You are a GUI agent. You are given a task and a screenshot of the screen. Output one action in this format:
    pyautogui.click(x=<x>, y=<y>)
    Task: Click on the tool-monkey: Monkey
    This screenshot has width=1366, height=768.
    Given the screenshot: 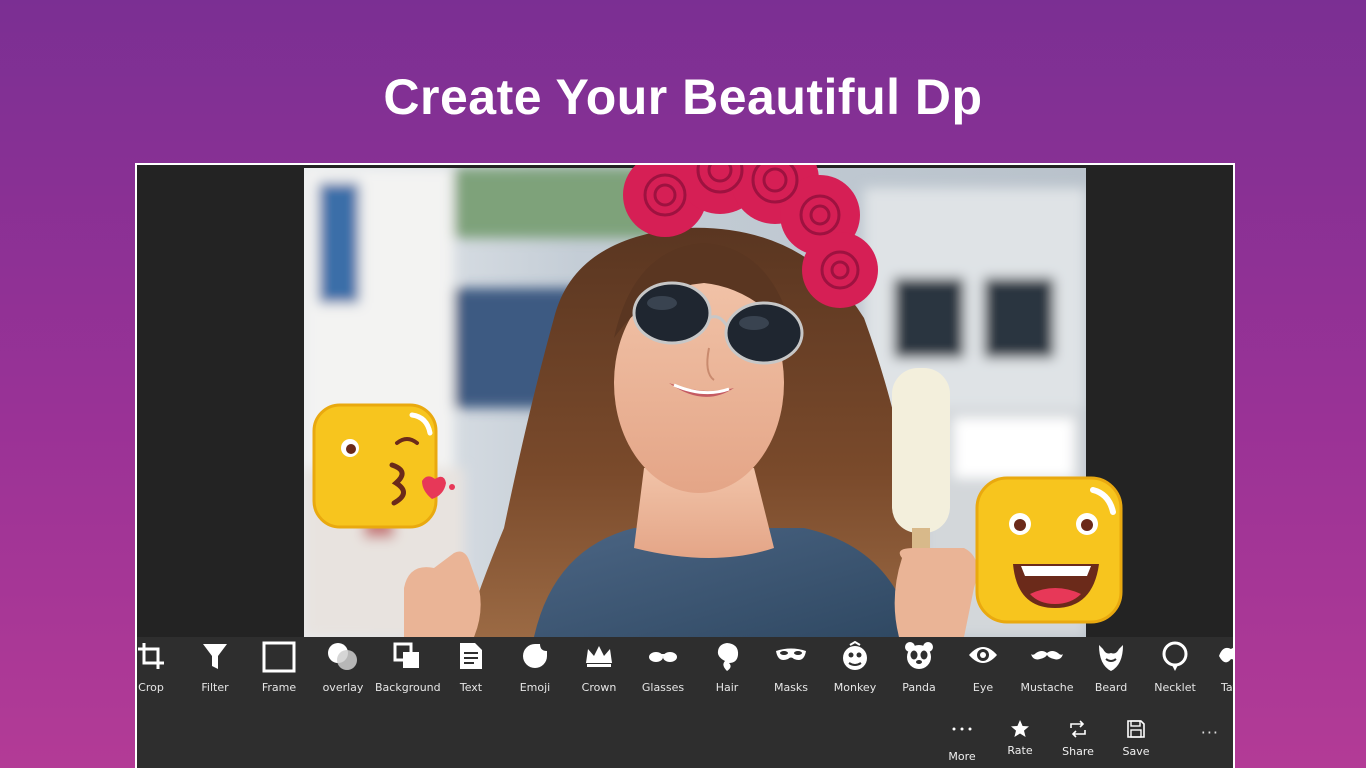 What is the action you would take?
    pyautogui.click(x=855, y=667)
    